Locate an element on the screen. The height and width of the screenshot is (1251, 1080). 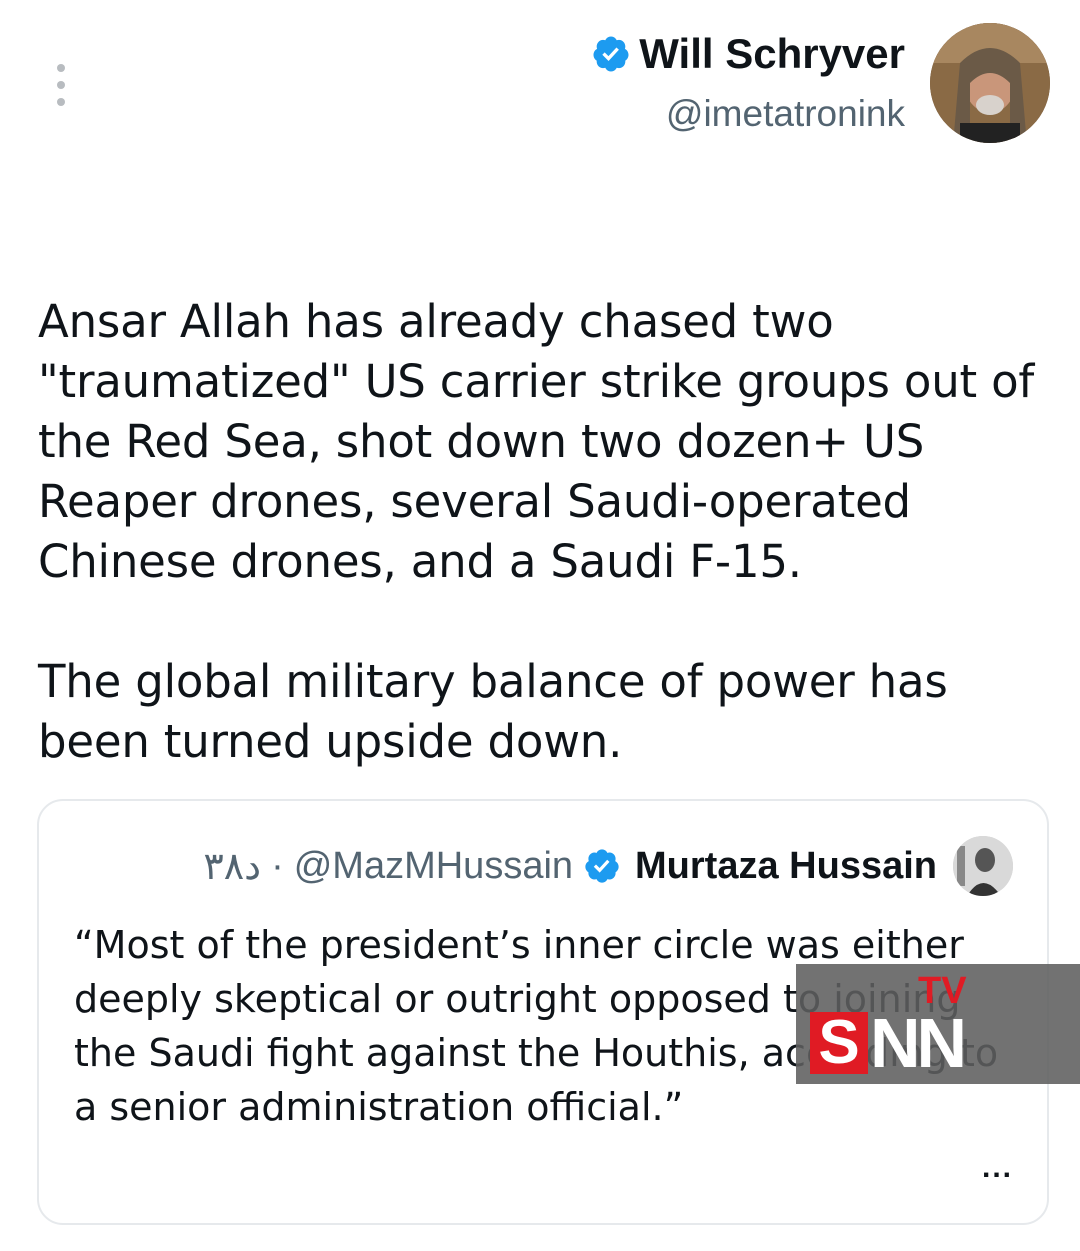
tweet-author: Will Schryver @imetatronink is located at coordinates (748, 82).